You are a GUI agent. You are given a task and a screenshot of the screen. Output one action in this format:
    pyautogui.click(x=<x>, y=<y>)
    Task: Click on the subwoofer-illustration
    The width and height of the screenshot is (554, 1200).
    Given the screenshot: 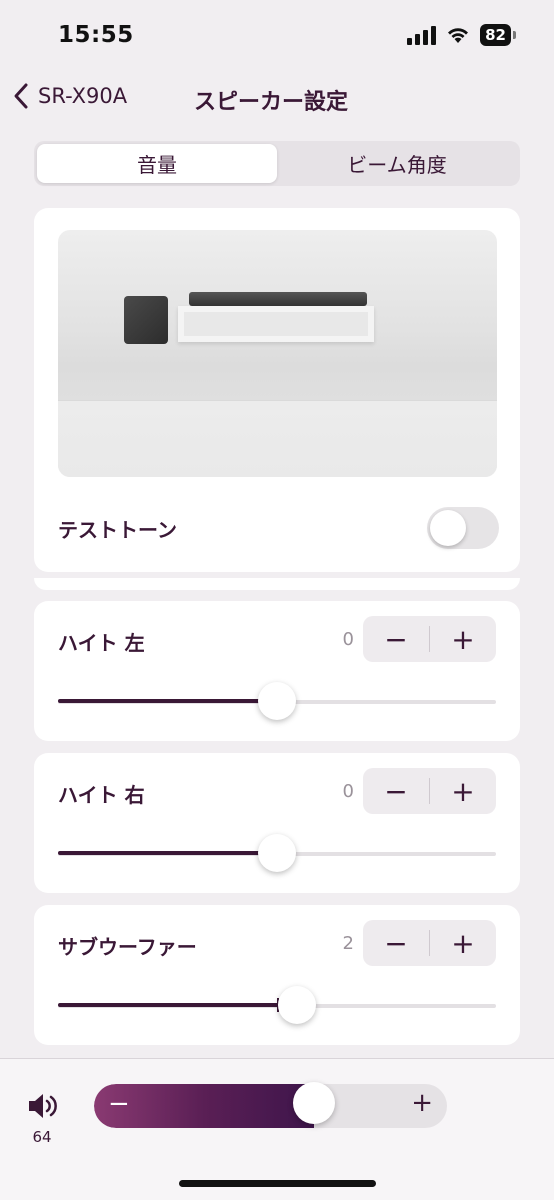 What is the action you would take?
    pyautogui.click(x=146, y=320)
    